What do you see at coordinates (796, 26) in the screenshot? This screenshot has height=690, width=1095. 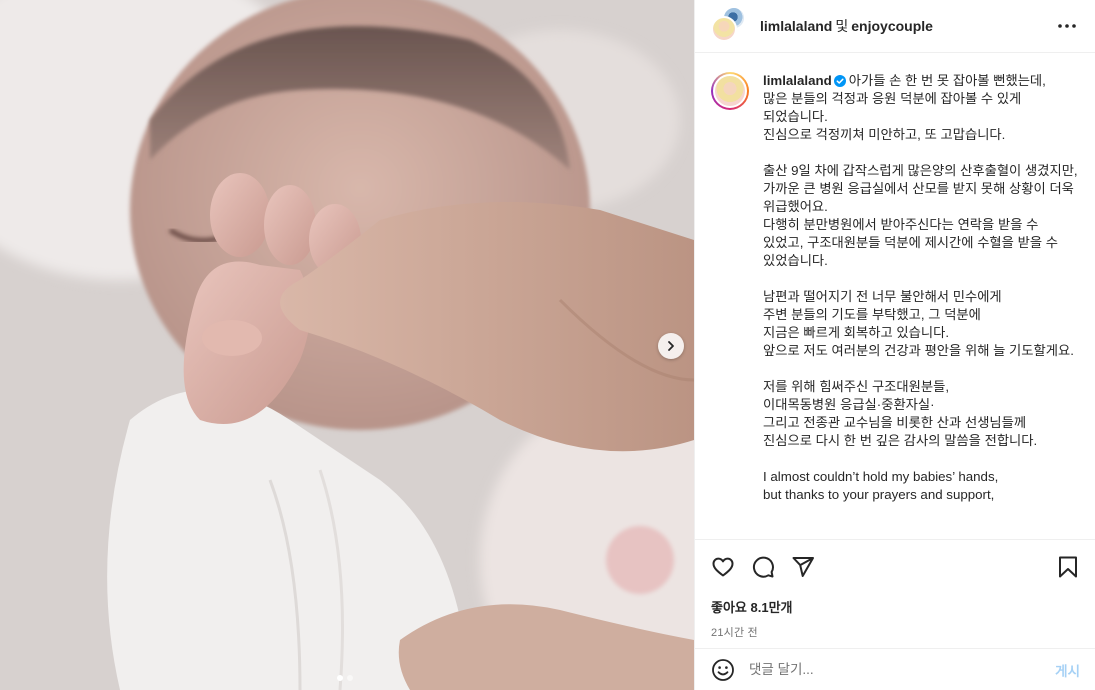 I see `author-username: limlalaland` at bounding box center [796, 26].